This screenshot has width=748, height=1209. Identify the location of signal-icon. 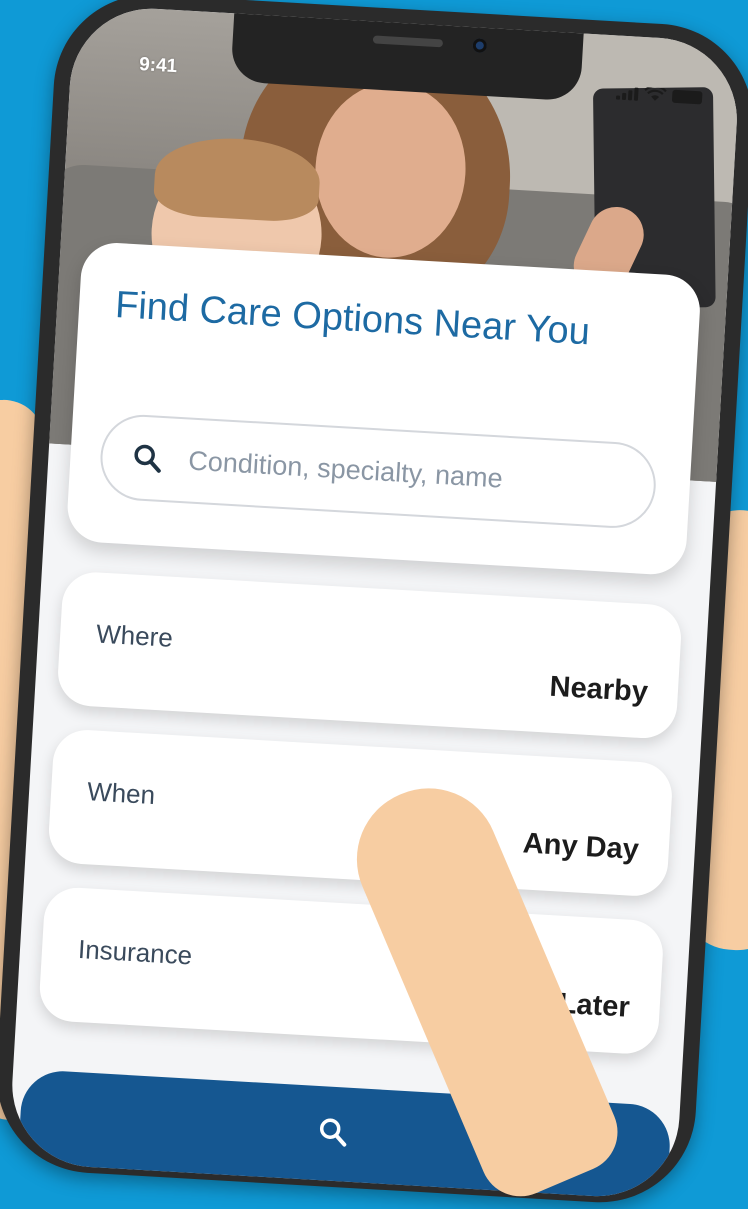
(627, 93).